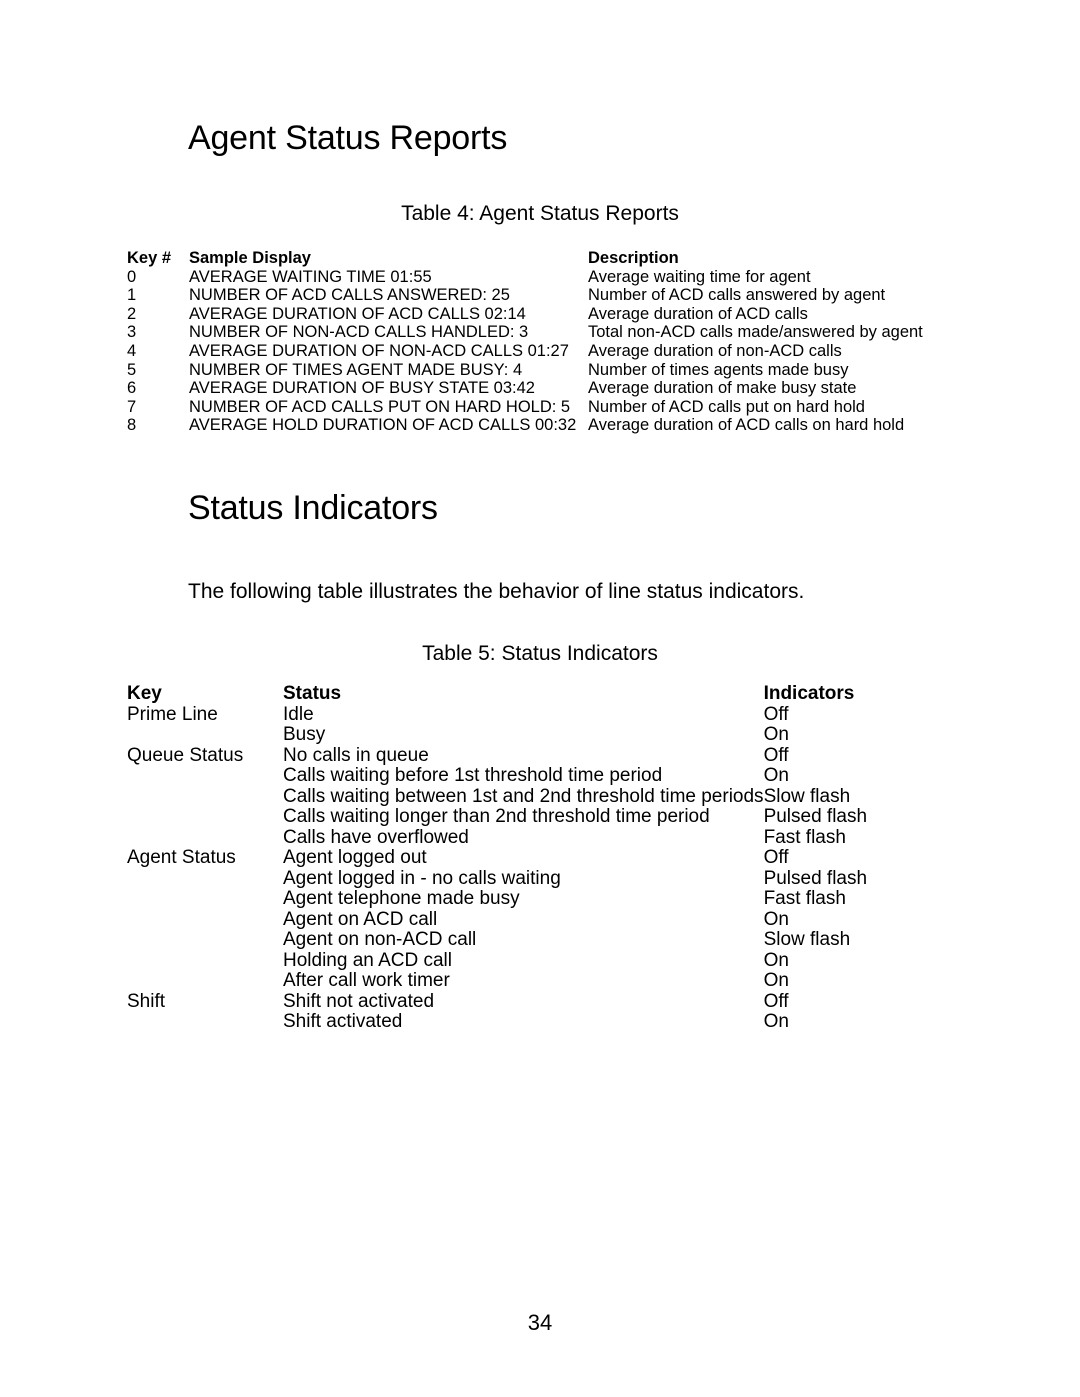  Describe the element at coordinates (359, 332) in the screenshot. I see `cell-sample-display: NUMBER OF NON-ACD CALLS HANDLED: 3` at that location.